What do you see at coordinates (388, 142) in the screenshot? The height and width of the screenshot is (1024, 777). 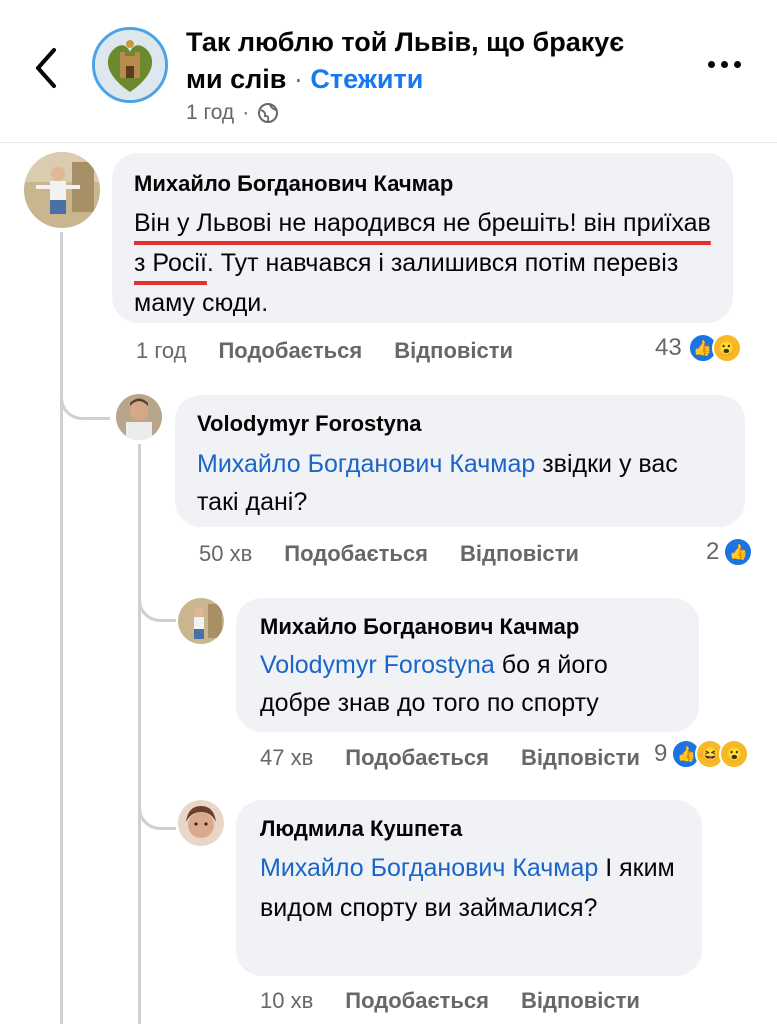 I see `header-divider` at bounding box center [388, 142].